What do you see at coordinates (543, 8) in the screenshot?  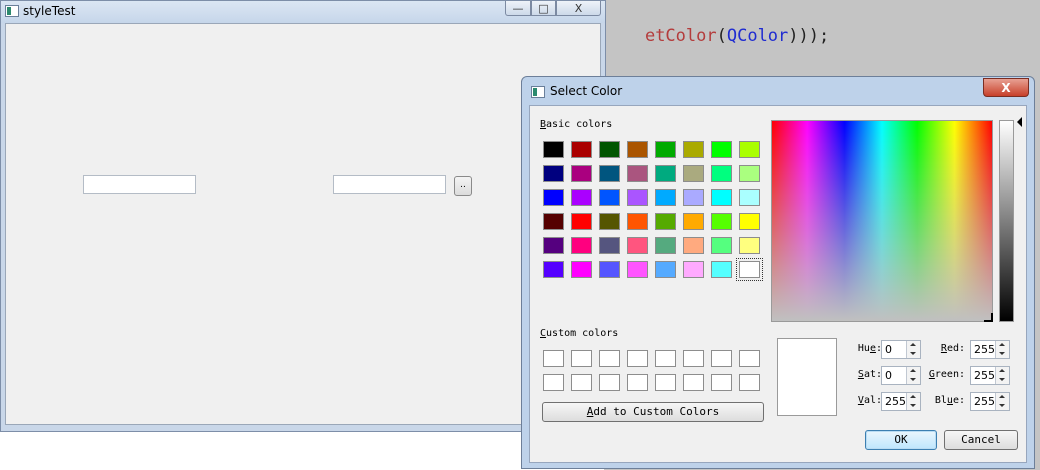 I see `maximize-button: □` at bounding box center [543, 8].